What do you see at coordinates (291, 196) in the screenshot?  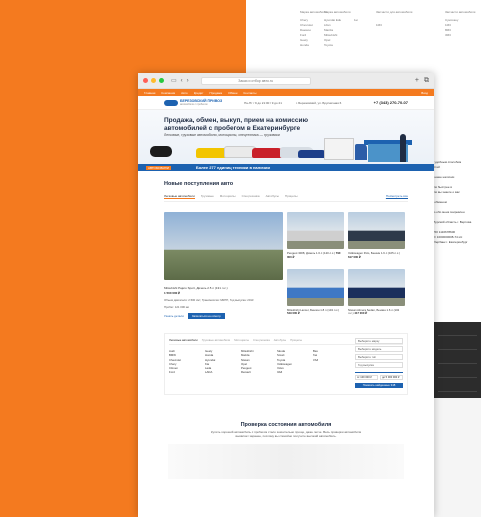 I see `tab-trailers: Прицепы` at bounding box center [291, 196].